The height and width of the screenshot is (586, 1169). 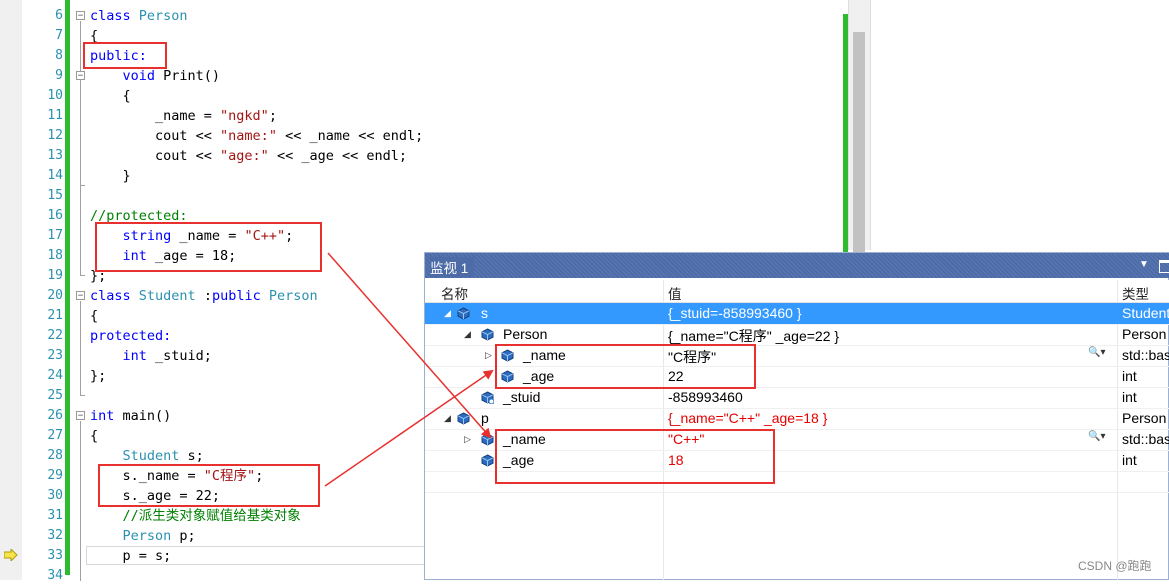 What do you see at coordinates (155, 496) in the screenshot?
I see `code-line: s._age = 22;` at bounding box center [155, 496].